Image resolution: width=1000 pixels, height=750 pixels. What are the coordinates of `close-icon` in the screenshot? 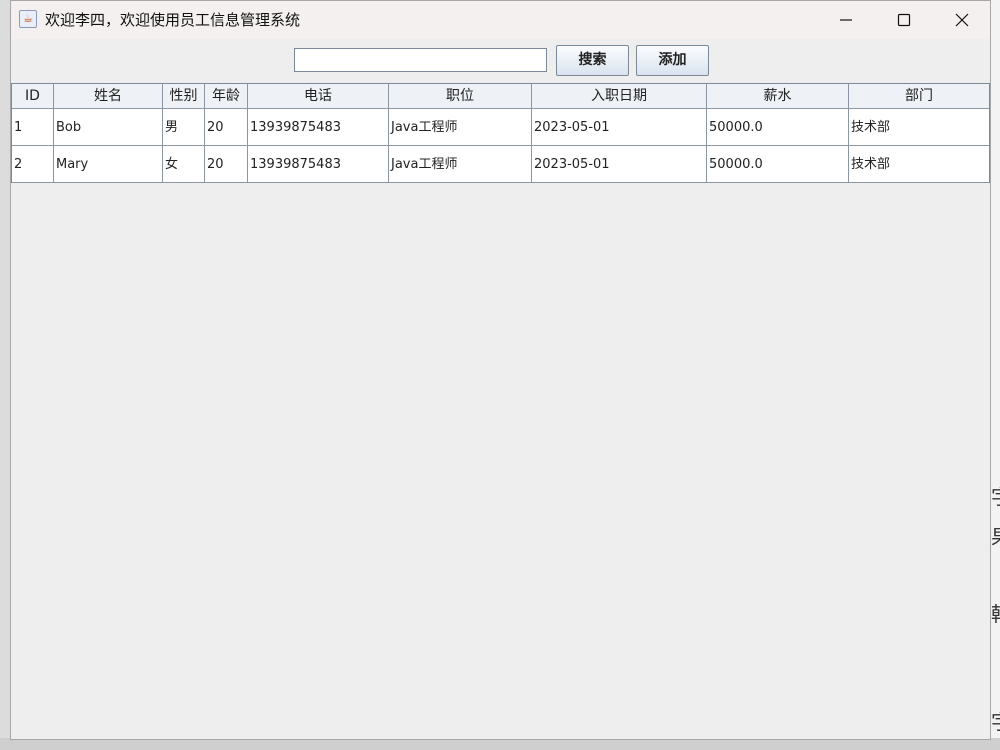 It's located at (962, 20).